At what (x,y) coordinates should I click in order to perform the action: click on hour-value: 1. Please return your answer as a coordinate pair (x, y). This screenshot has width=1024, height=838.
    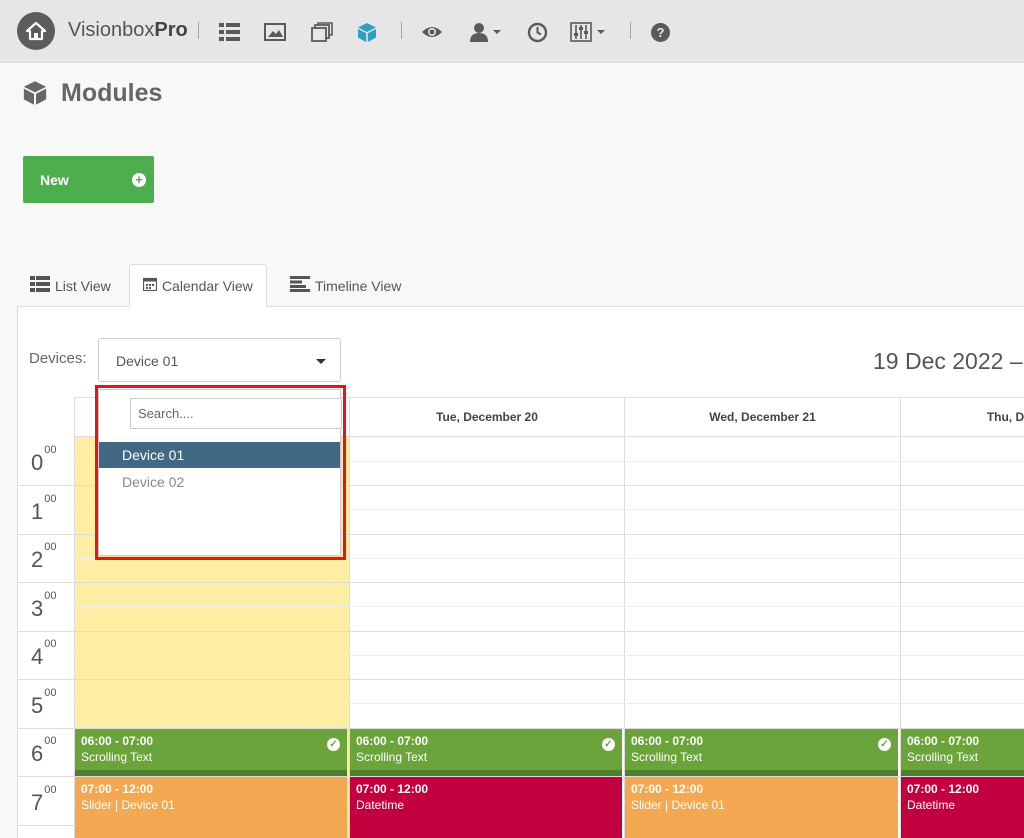
    Looking at the image, I should click on (37, 511).